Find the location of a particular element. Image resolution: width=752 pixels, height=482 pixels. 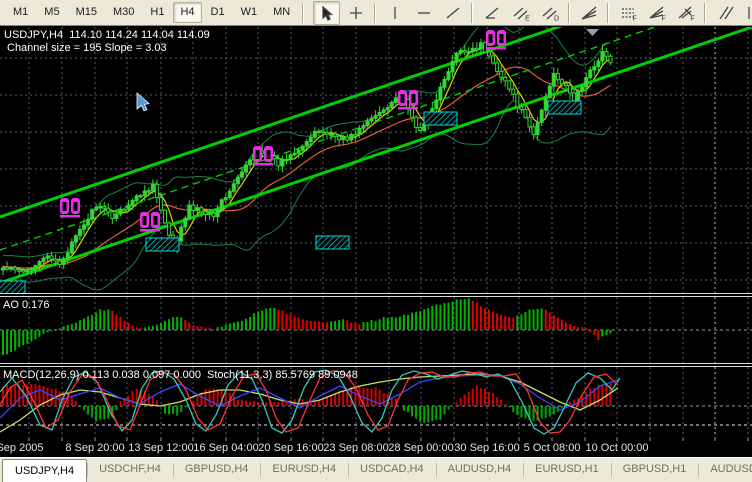

andrews-pitchfork-button is located at coordinates (724, 13).